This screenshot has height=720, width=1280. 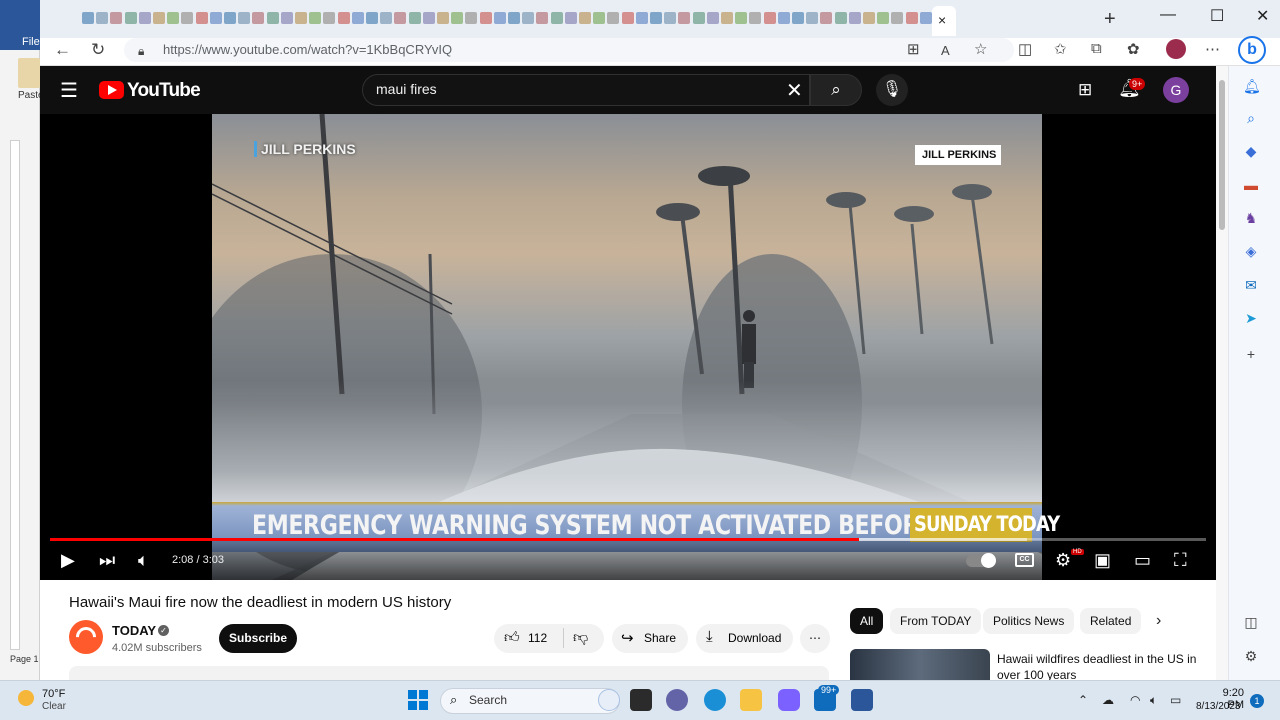 What do you see at coordinates (1029, 621) in the screenshot?
I see `chip-politics-news: Politics News` at bounding box center [1029, 621].